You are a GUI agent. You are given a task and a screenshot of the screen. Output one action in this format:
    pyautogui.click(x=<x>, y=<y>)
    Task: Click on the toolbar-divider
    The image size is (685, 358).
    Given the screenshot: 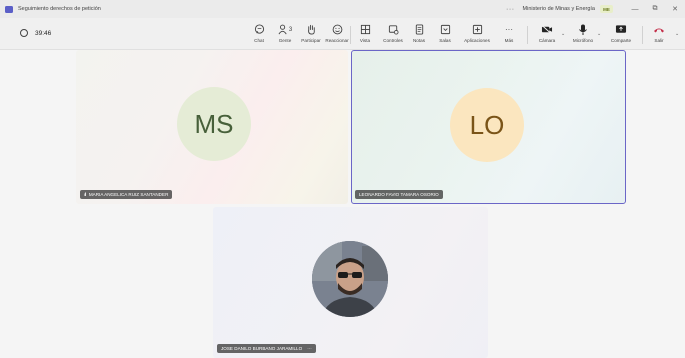 What is the action you would take?
    pyautogui.click(x=527, y=35)
    